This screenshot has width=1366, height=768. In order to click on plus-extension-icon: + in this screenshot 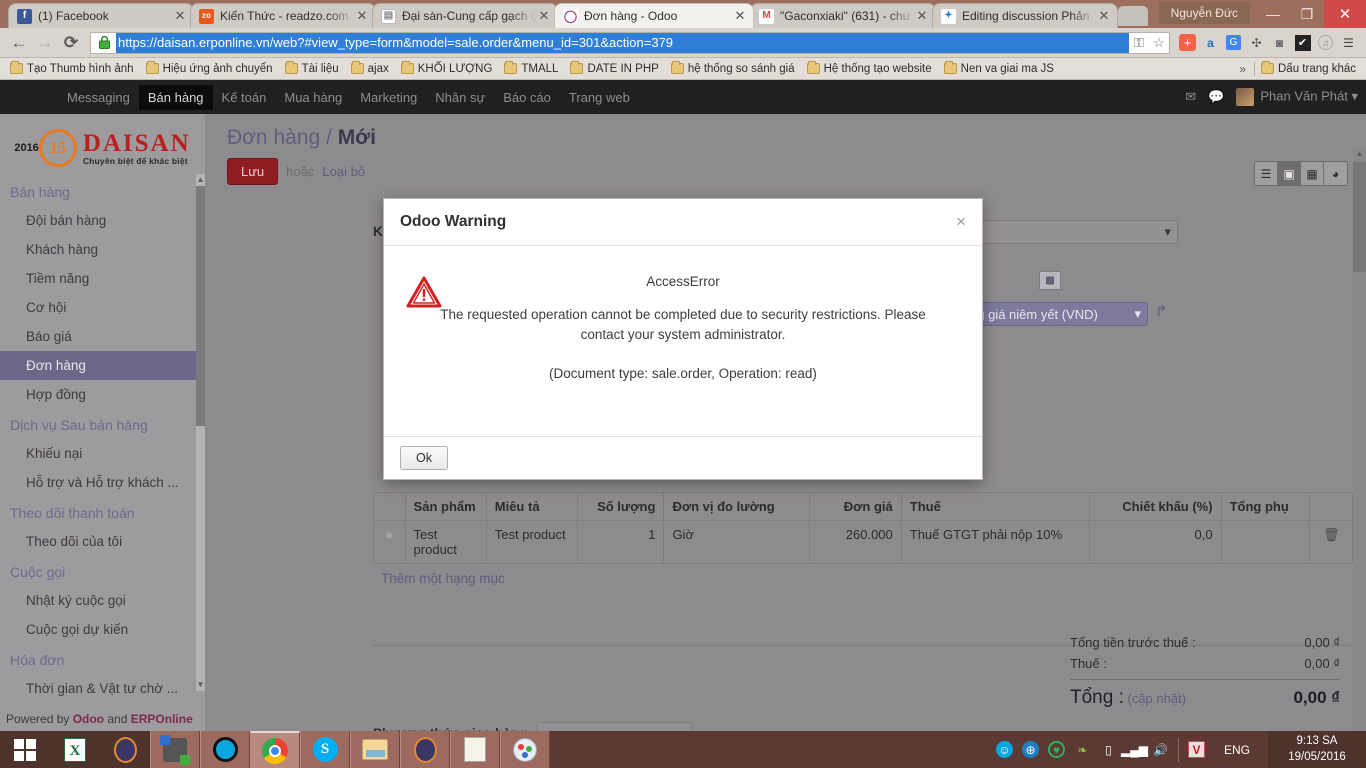, I will do `click(1187, 43)`.